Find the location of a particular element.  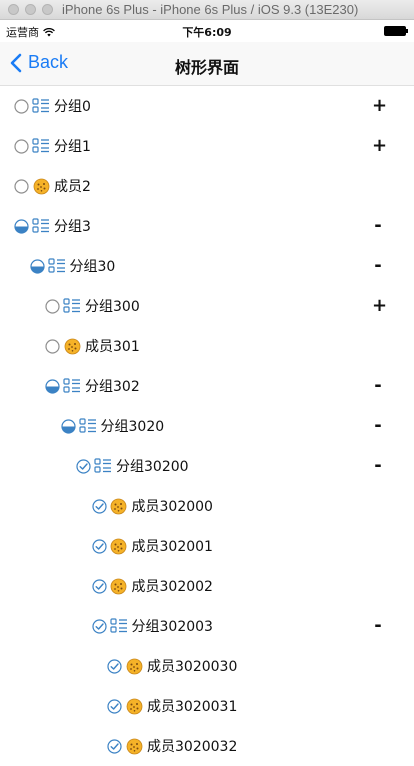

tree-row-content: 成员302001 is located at coordinates (106, 546).